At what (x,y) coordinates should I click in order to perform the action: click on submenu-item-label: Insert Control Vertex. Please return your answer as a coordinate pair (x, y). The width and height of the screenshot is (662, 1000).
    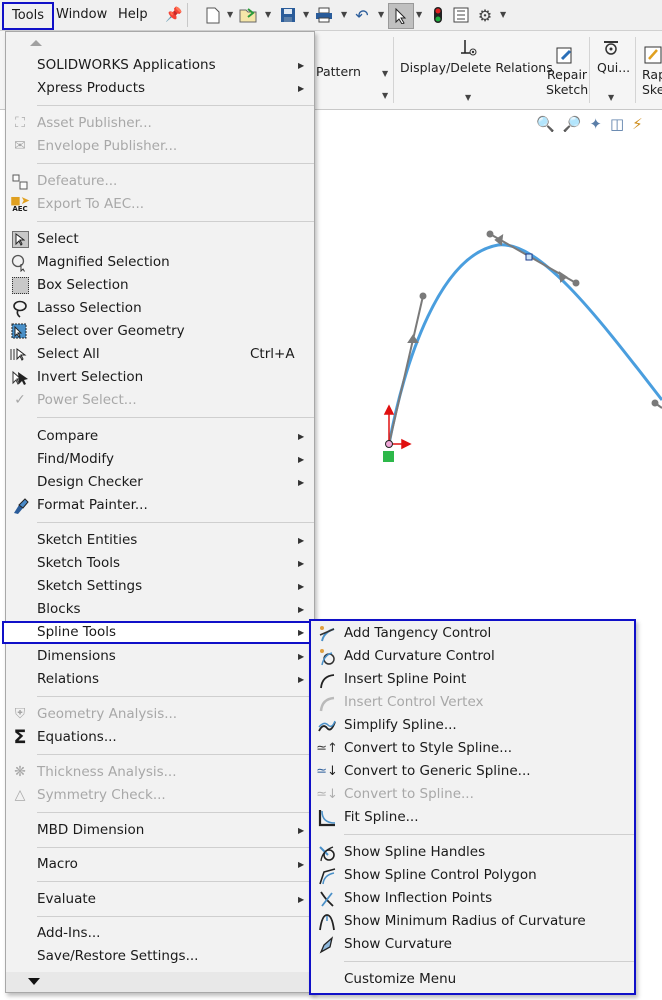
    Looking at the image, I should click on (414, 702).